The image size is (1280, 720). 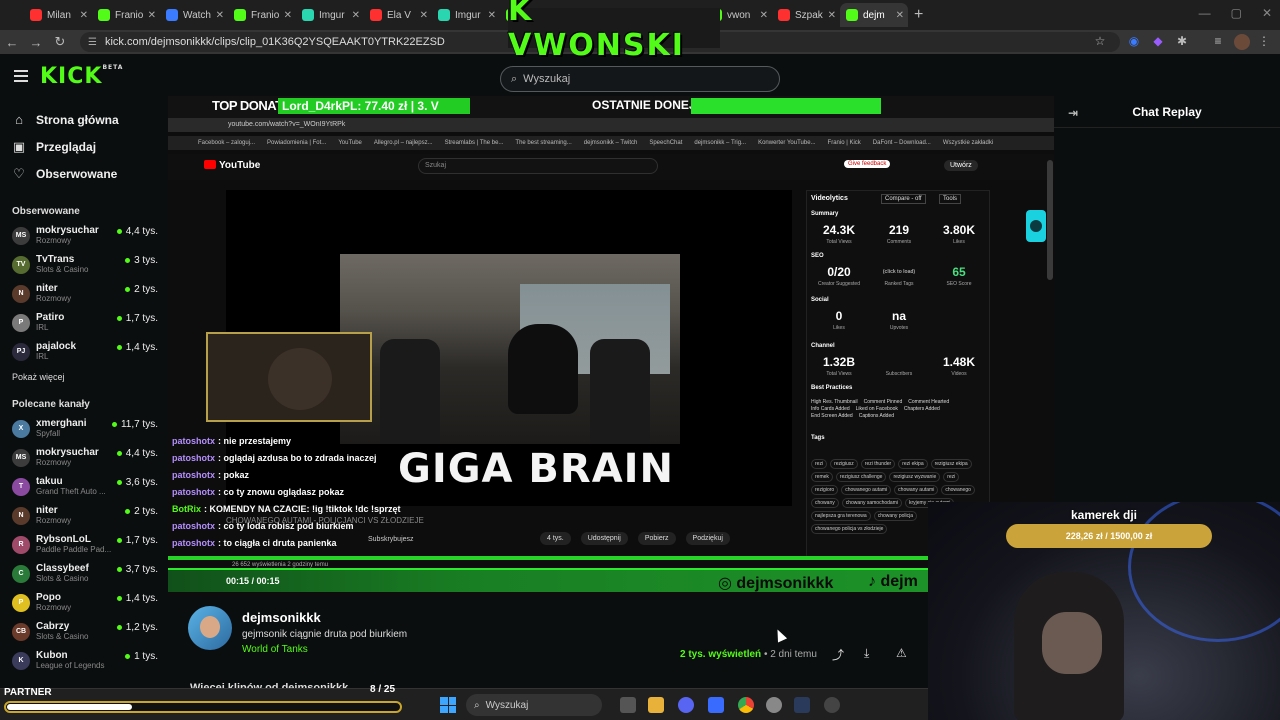 What do you see at coordinates (666, 143) in the screenshot?
I see `bookmark-item: SpeechChat` at bounding box center [666, 143].